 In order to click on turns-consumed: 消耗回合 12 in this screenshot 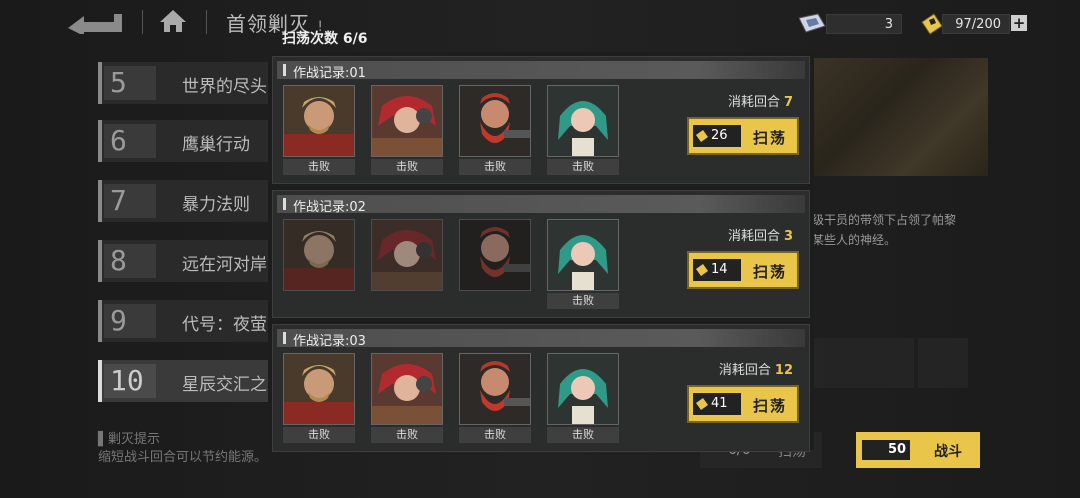, I will do `click(755, 370)`.